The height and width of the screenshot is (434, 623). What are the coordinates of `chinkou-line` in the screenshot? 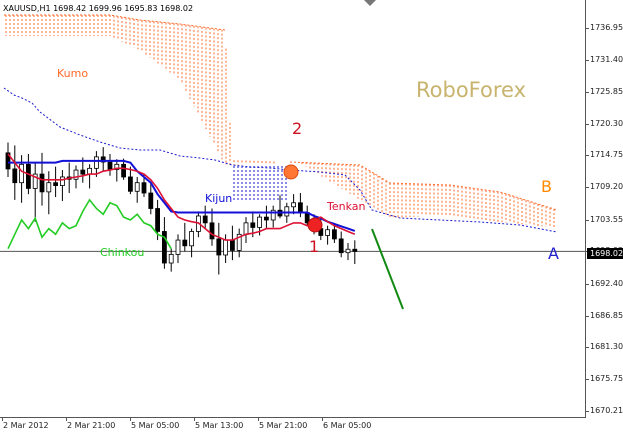 It's located at (89, 224).